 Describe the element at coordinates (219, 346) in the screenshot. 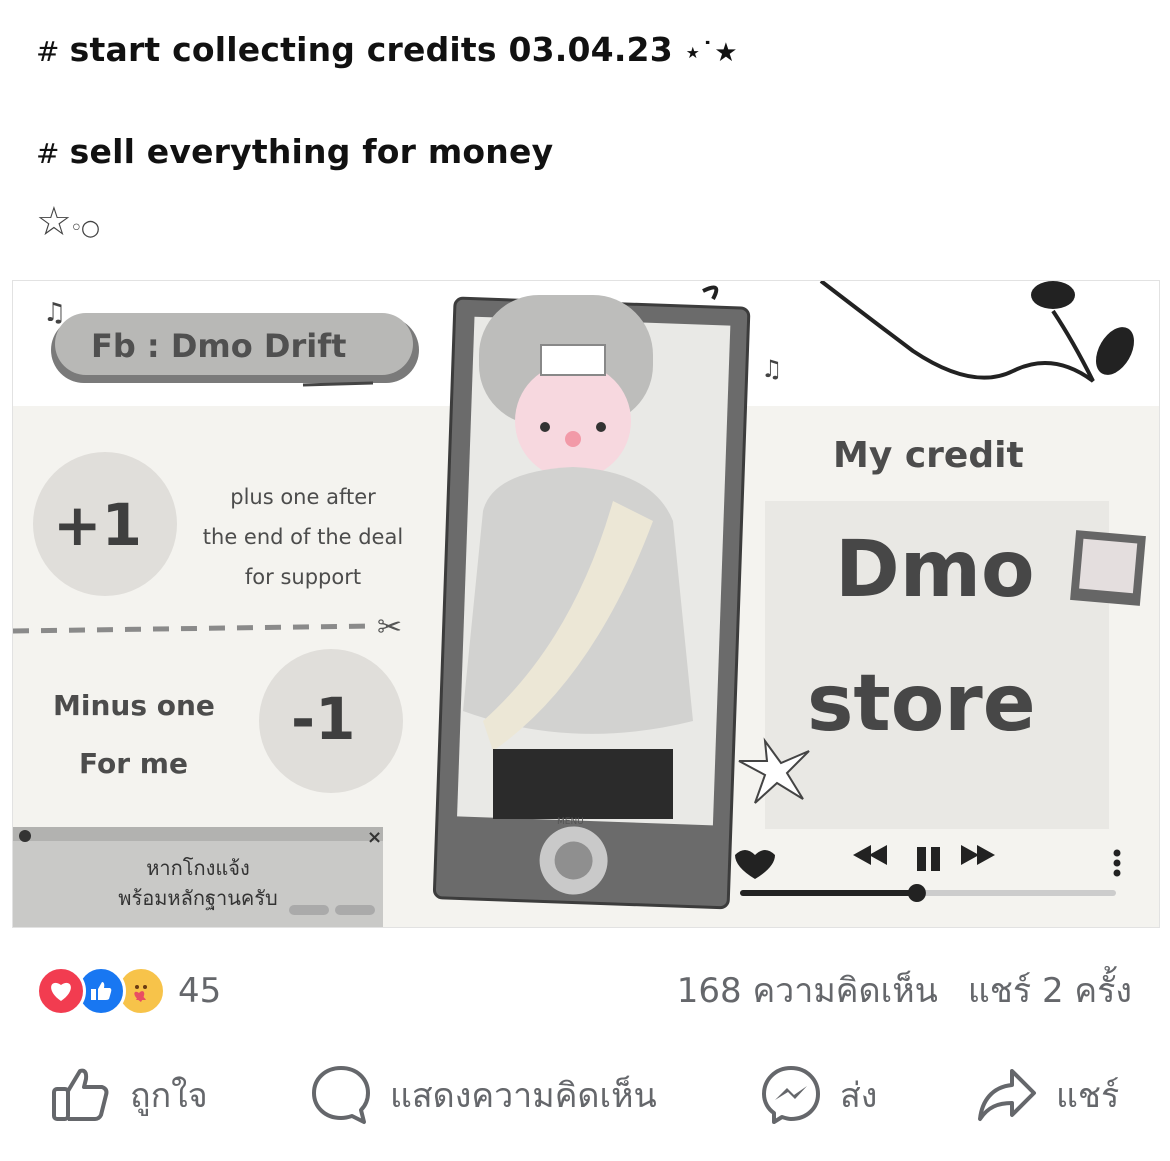

I see `fb-label: Fb : Dmo Drift` at that location.